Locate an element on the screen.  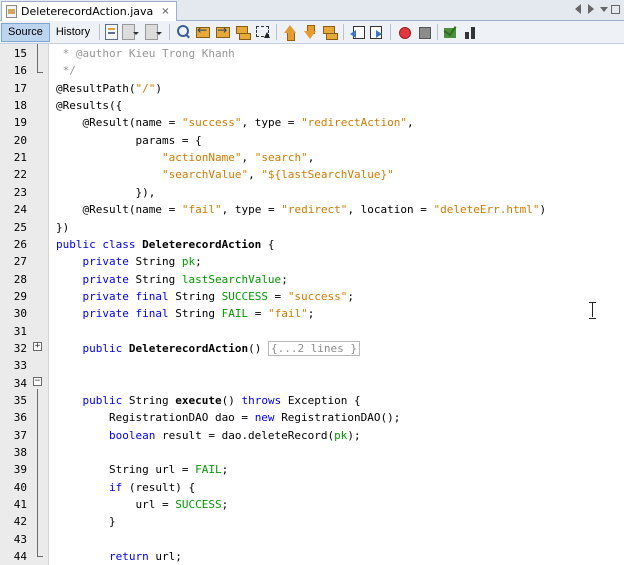
code-line: 17 @ResultPath("/") is located at coordinates (312, 88).